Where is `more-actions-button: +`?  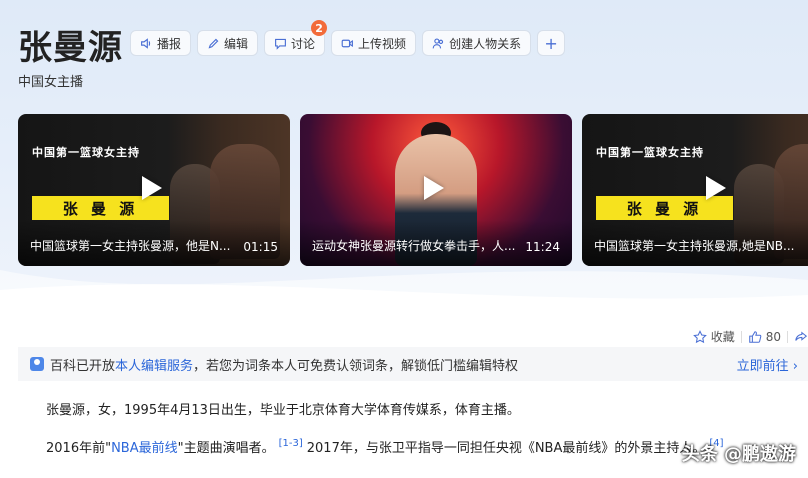 more-actions-button: + is located at coordinates (551, 43).